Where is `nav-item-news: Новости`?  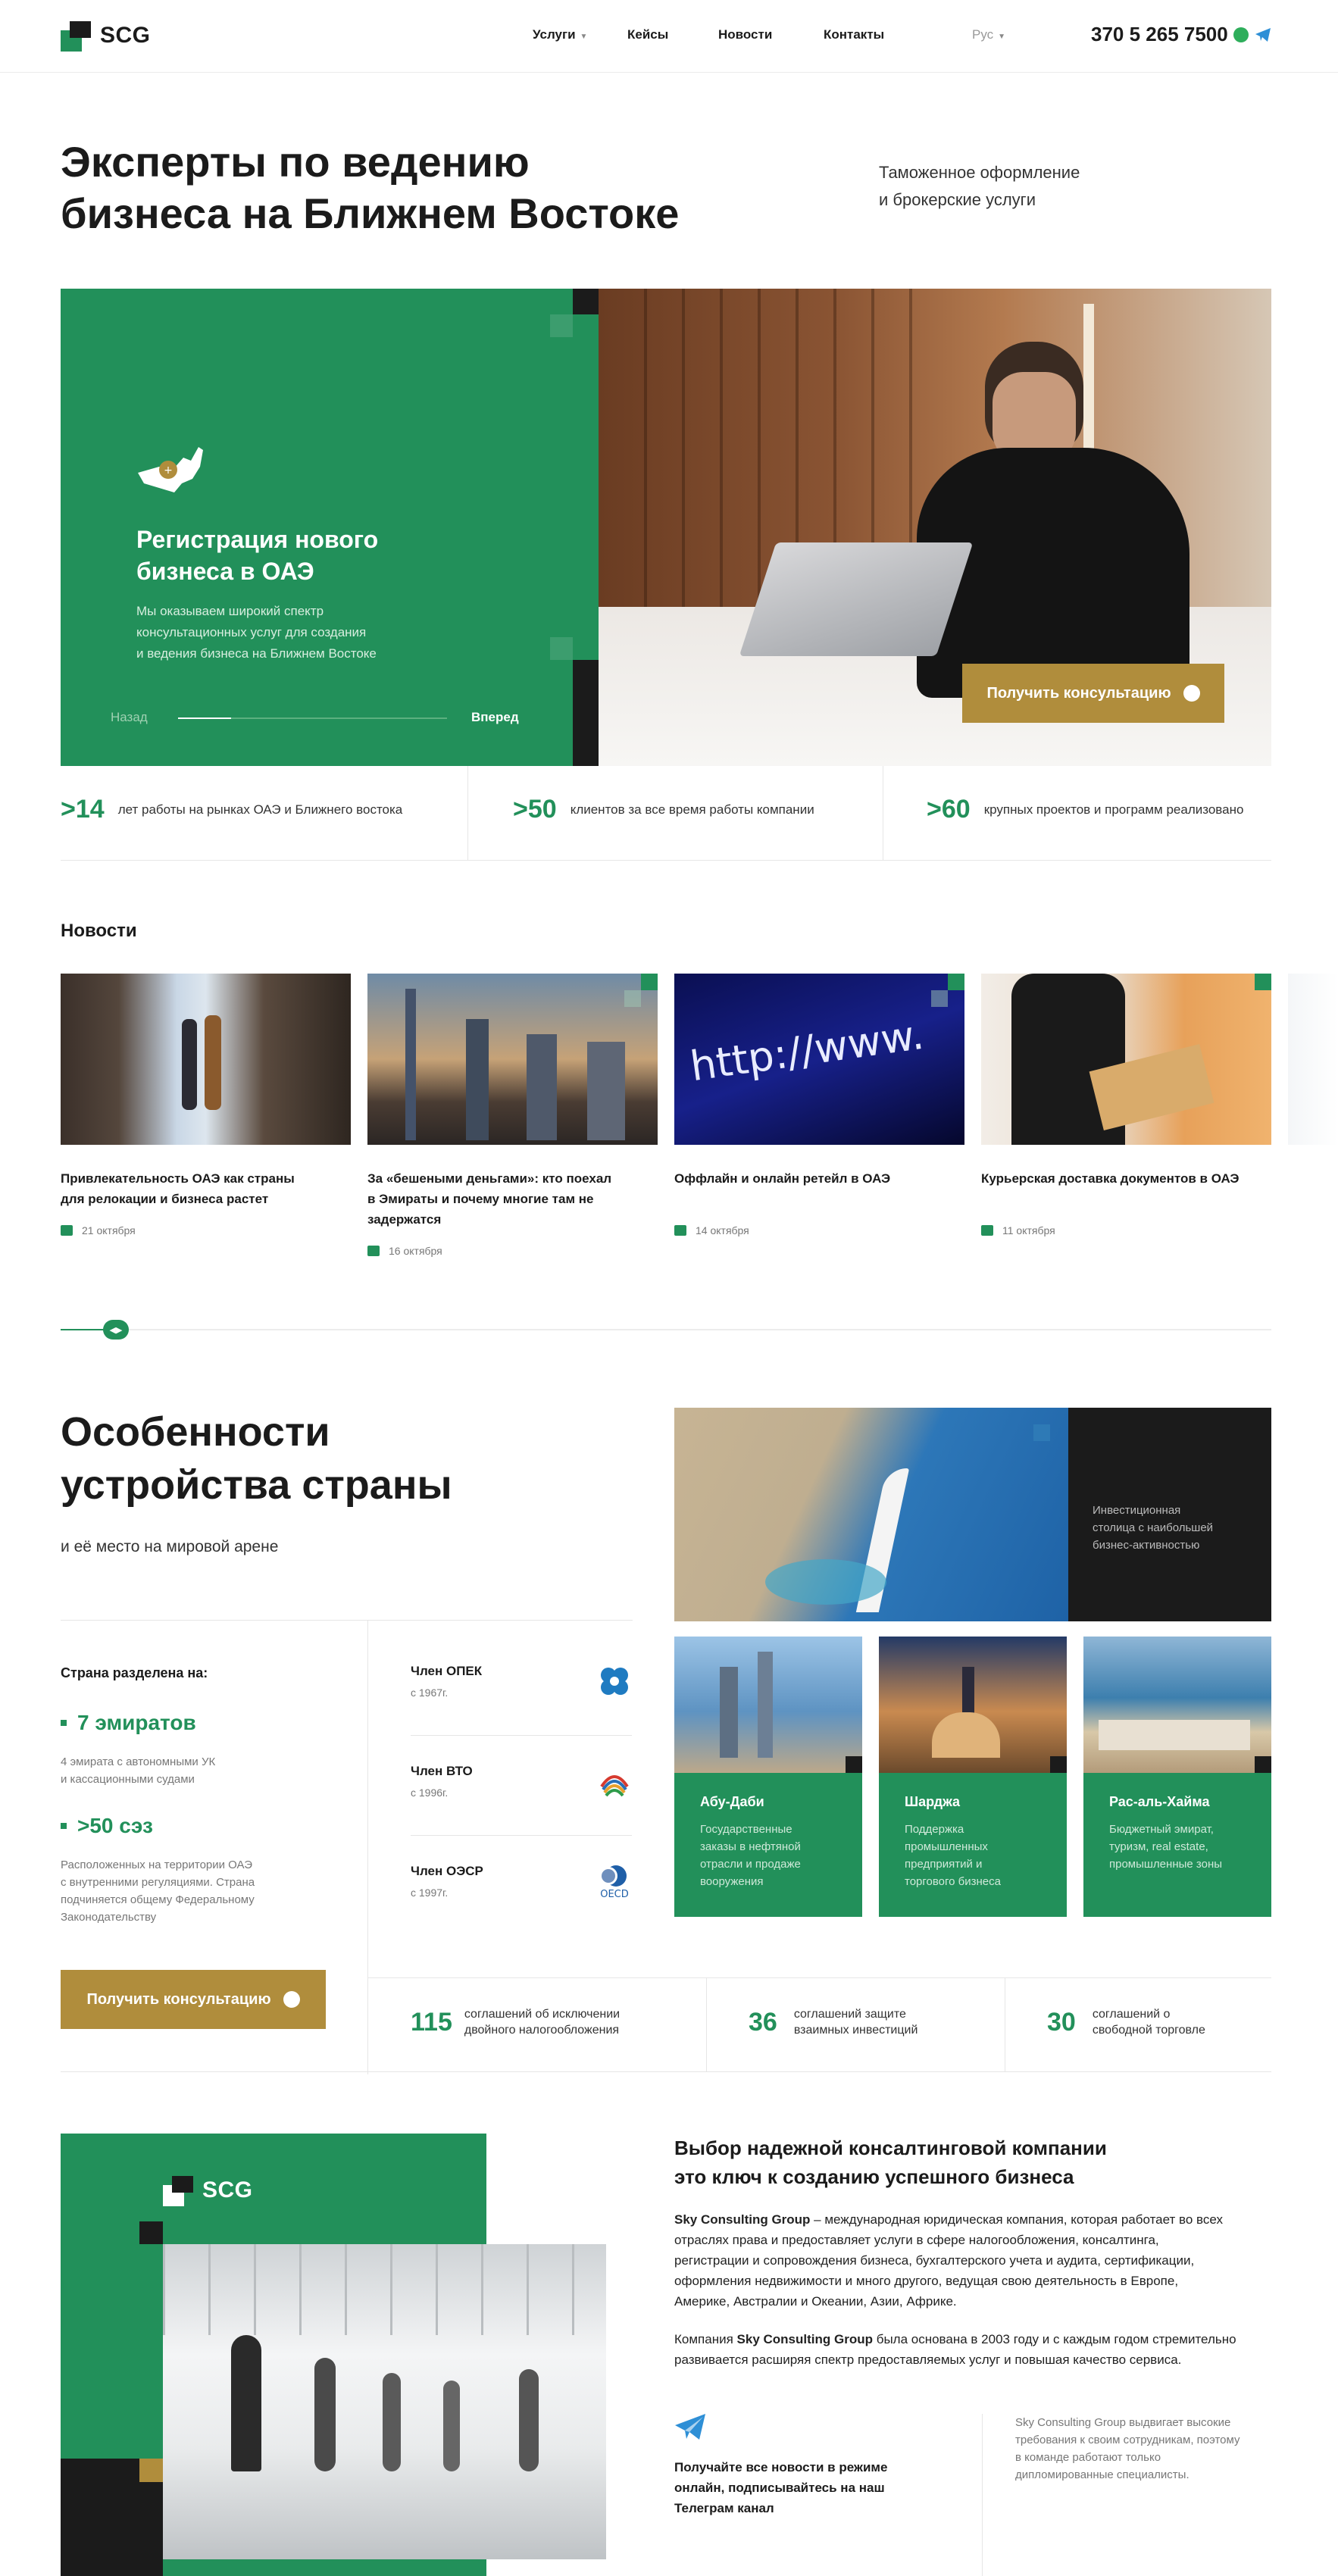 nav-item-news: Новости is located at coordinates (745, 34).